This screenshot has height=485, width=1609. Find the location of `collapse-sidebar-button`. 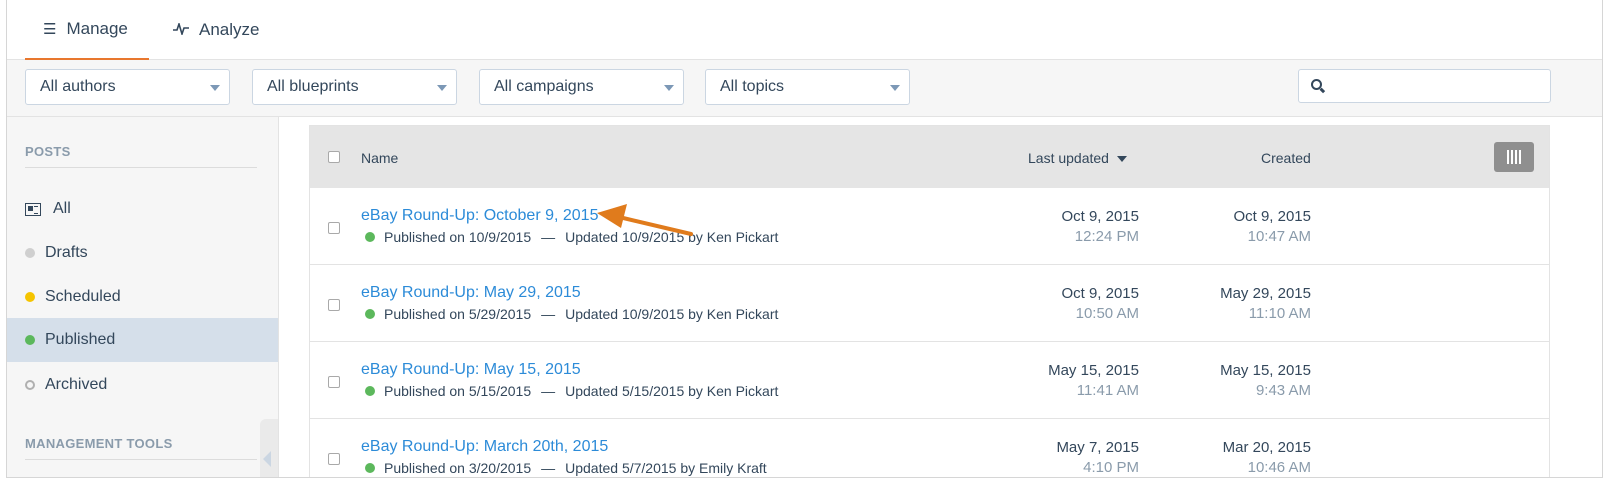

collapse-sidebar-button is located at coordinates (269, 448).